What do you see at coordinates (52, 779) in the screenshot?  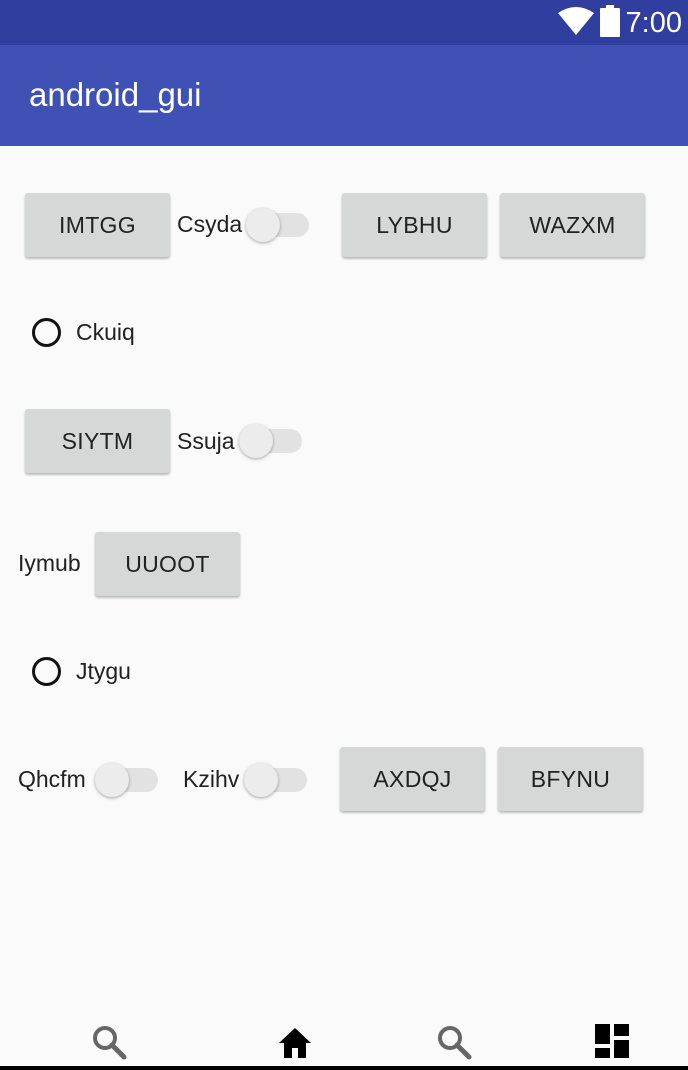 I see `qhcfm-label: Qhcfm` at bounding box center [52, 779].